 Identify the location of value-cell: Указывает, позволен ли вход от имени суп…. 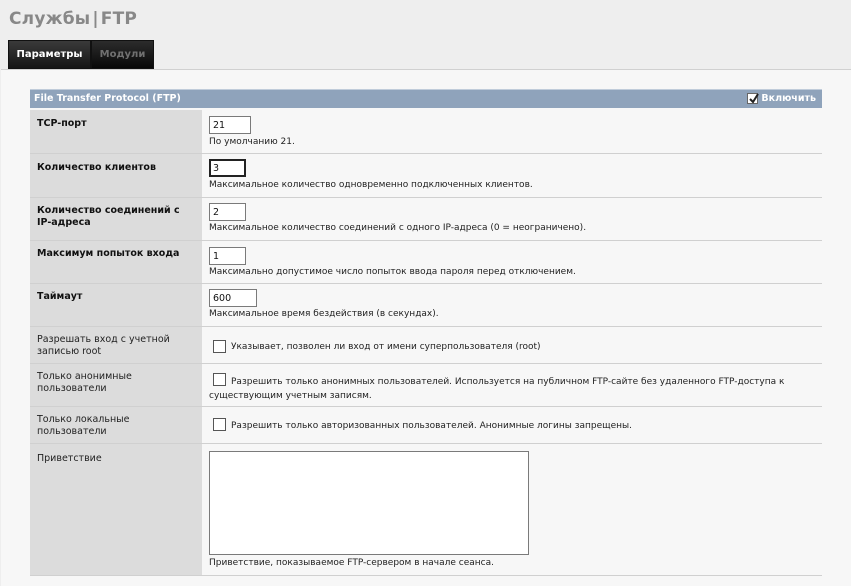
(512, 345).